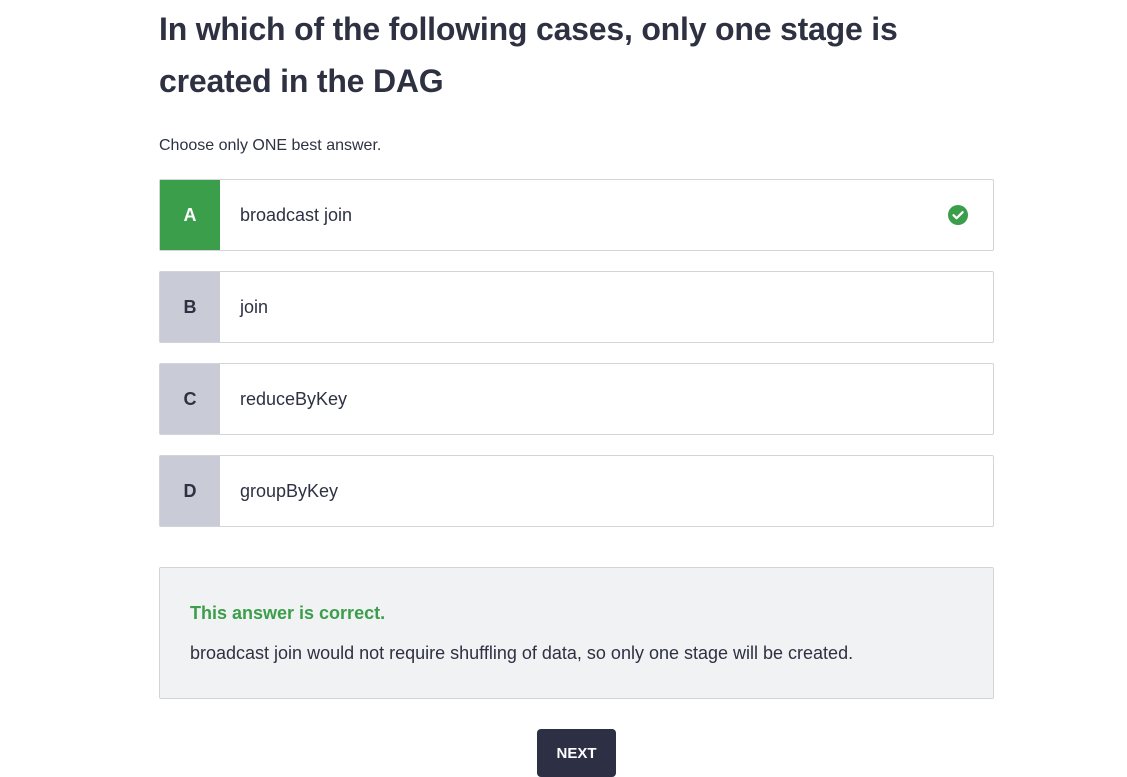  I want to click on option-c: C reduceByKey, so click(576, 399).